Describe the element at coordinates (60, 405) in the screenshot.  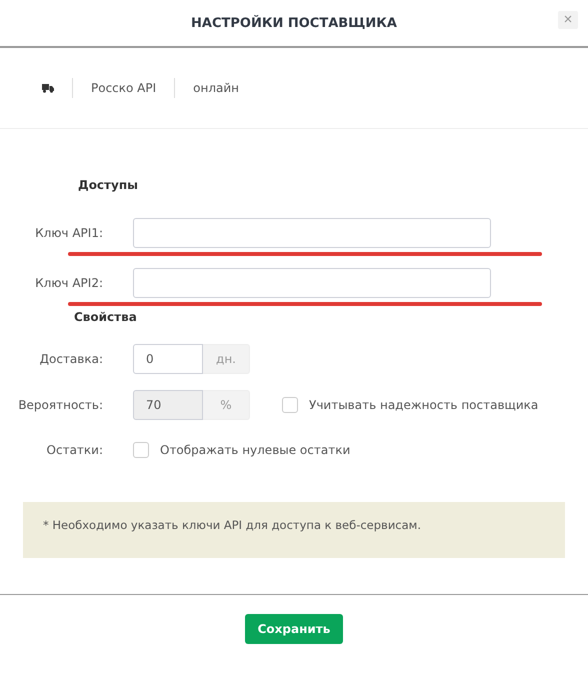
I see `field-label: Вероятность:` at that location.